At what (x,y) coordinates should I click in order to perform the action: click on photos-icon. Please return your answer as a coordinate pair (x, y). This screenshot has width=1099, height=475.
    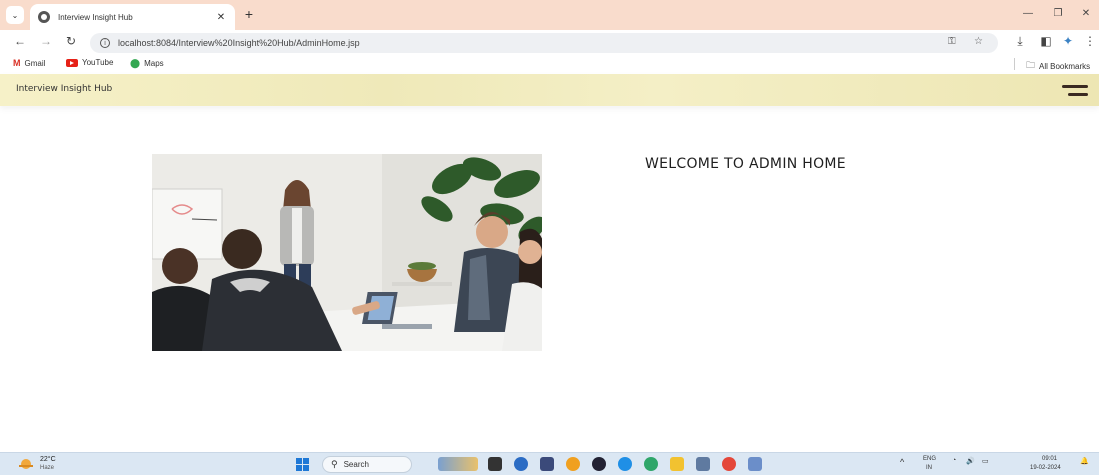
    Looking at the image, I should click on (755, 464).